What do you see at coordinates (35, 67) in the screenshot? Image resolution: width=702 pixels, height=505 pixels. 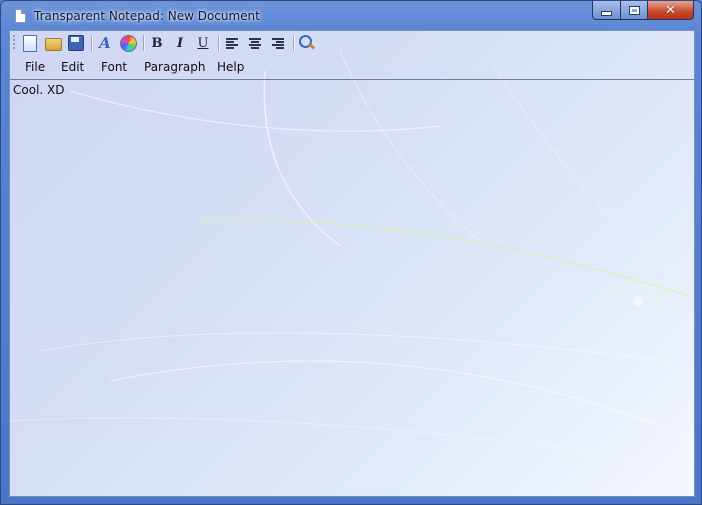 I see `menu-file: File` at bounding box center [35, 67].